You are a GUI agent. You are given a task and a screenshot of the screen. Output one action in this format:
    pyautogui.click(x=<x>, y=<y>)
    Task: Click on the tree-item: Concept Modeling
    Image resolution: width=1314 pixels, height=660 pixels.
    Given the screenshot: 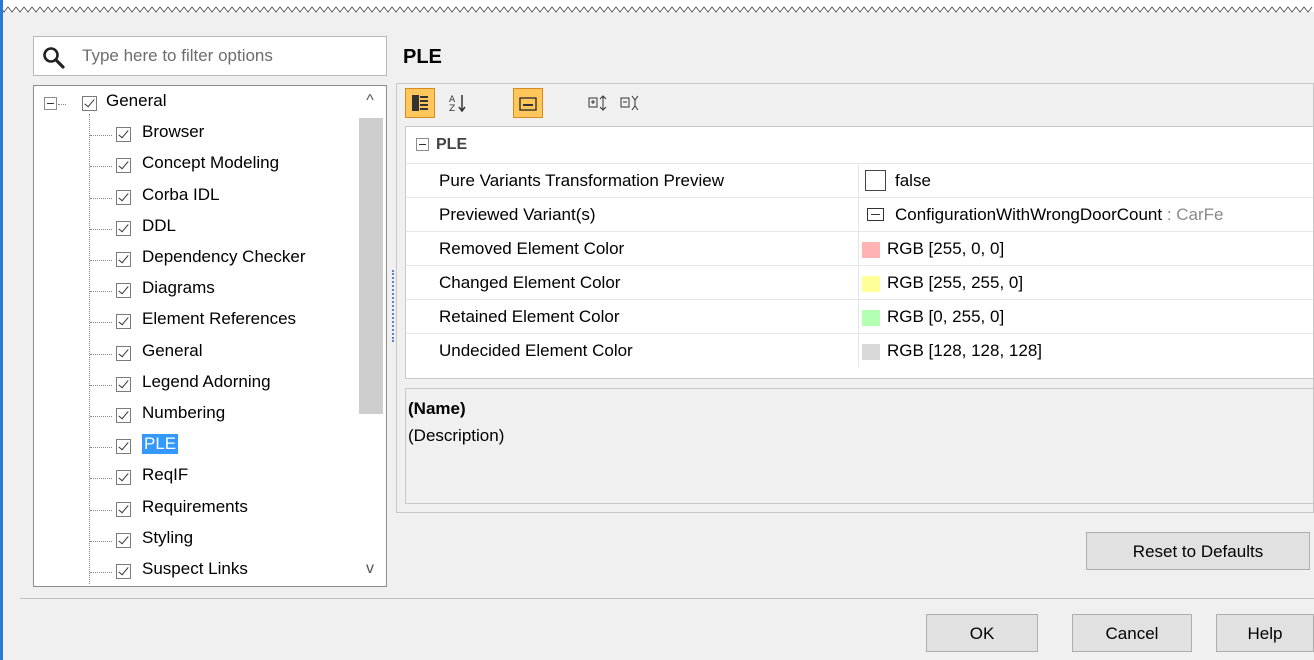 What is the action you would take?
    pyautogui.click(x=194, y=166)
    